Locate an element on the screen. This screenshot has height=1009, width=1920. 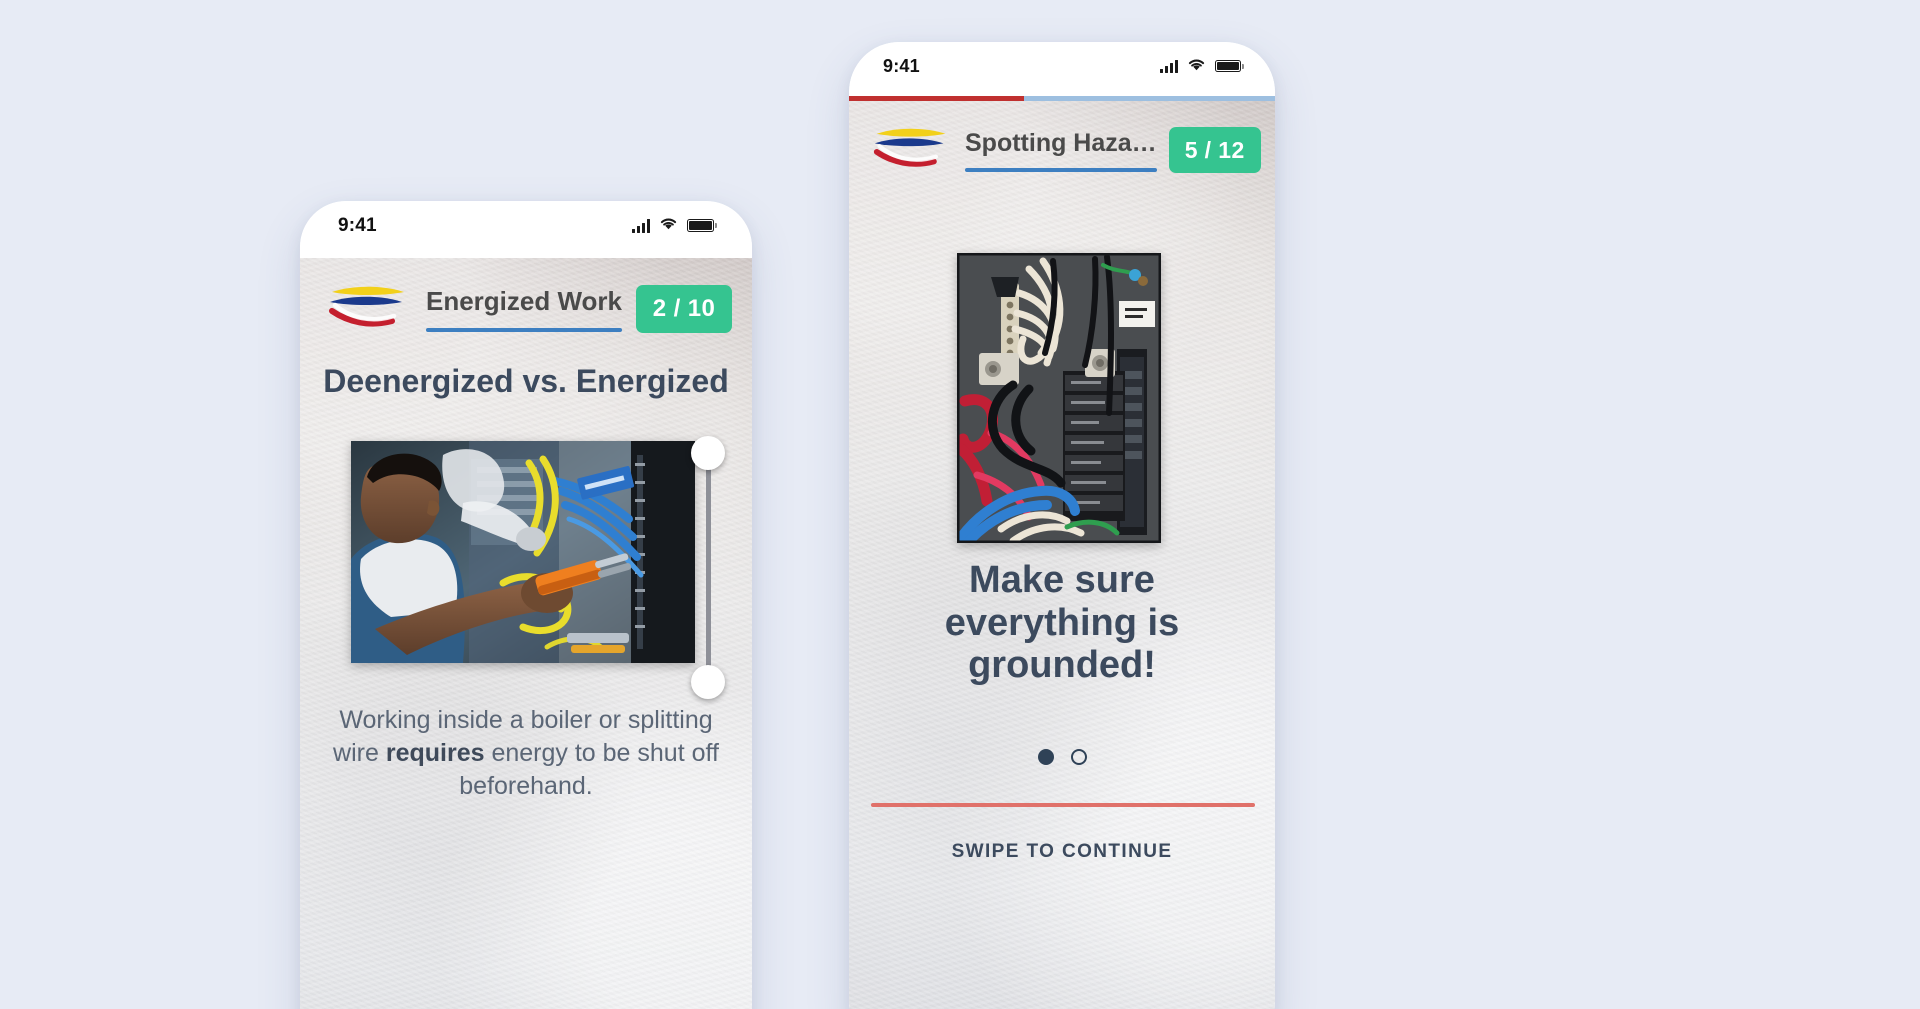
lesson-title: Energized Work is located at coordinates (524, 301).